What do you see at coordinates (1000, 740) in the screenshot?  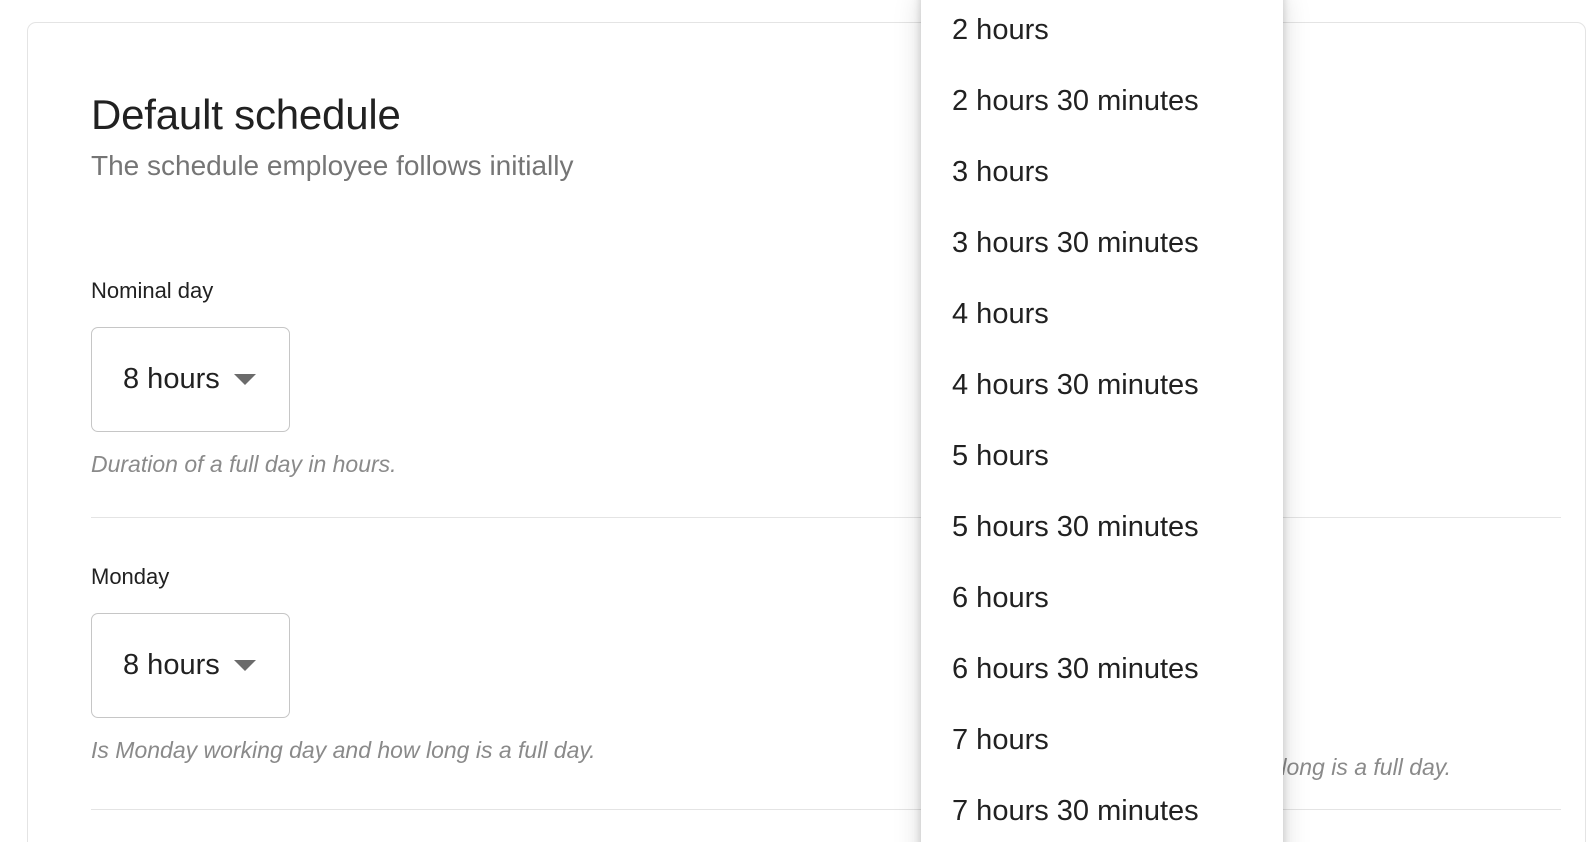 I see `menu-item-duration: 7 hours` at bounding box center [1000, 740].